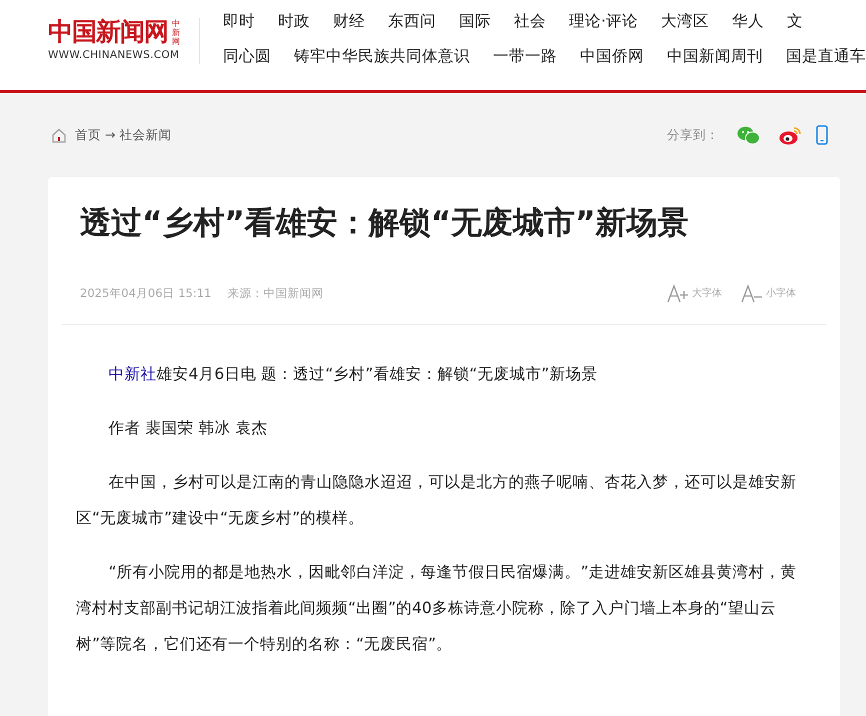 The image size is (866, 716). What do you see at coordinates (530, 21) in the screenshot?
I see `nav-link: 社会` at bounding box center [530, 21].